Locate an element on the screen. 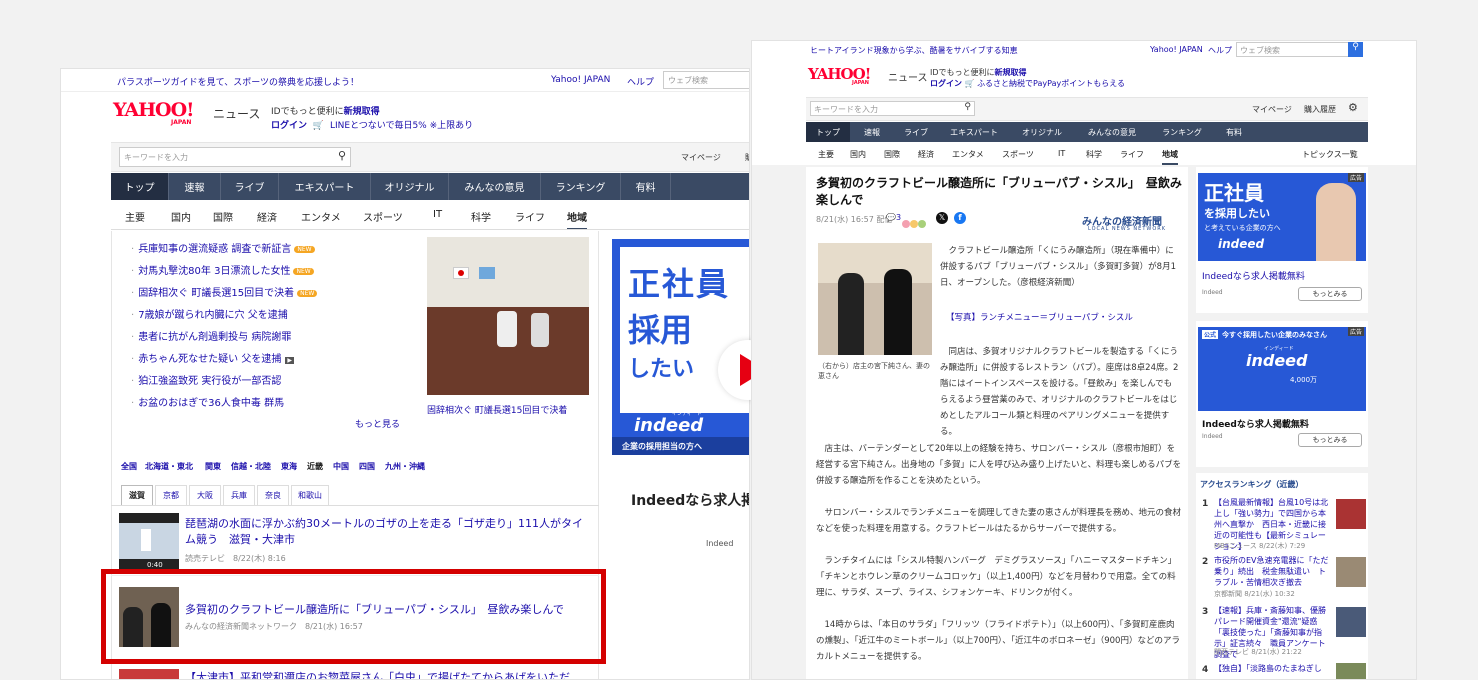  article-thumb-video: 0:40 is located at coordinates (149, 542).